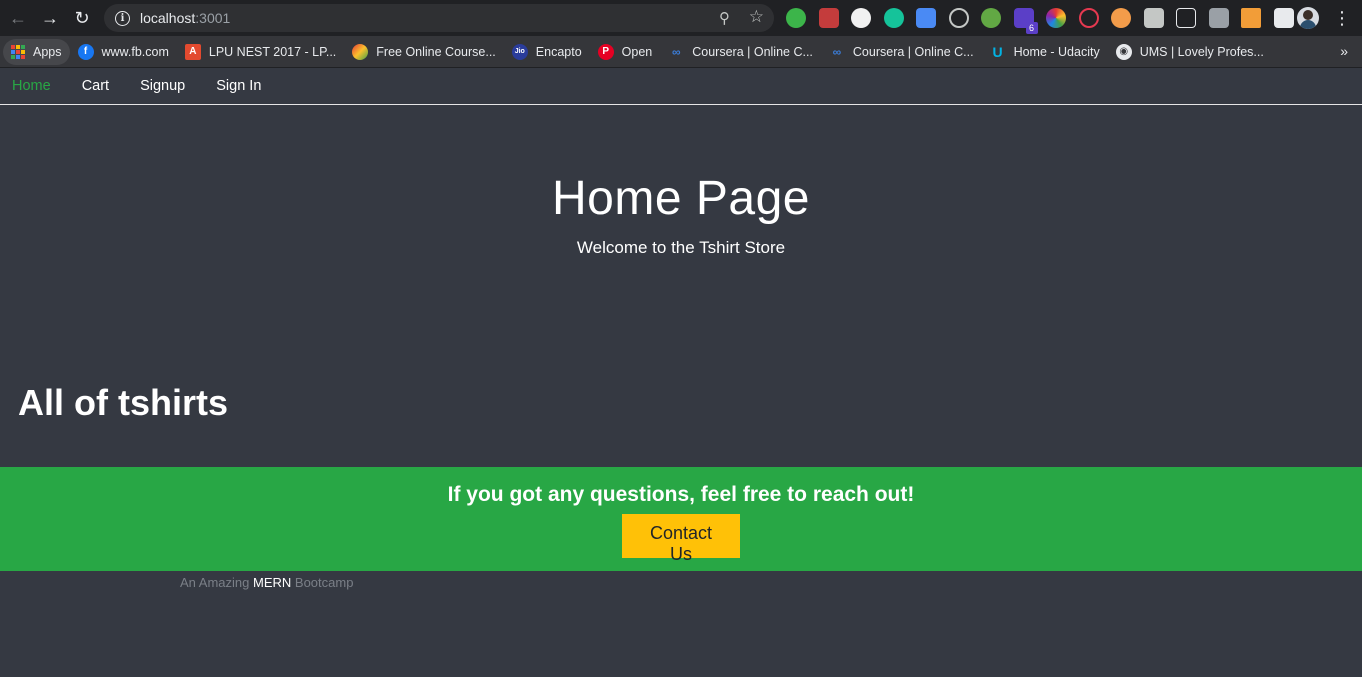 This screenshot has width=1362, height=677. What do you see at coordinates (50, 18) in the screenshot?
I see `forward-arrow-icon: →` at bounding box center [50, 18].